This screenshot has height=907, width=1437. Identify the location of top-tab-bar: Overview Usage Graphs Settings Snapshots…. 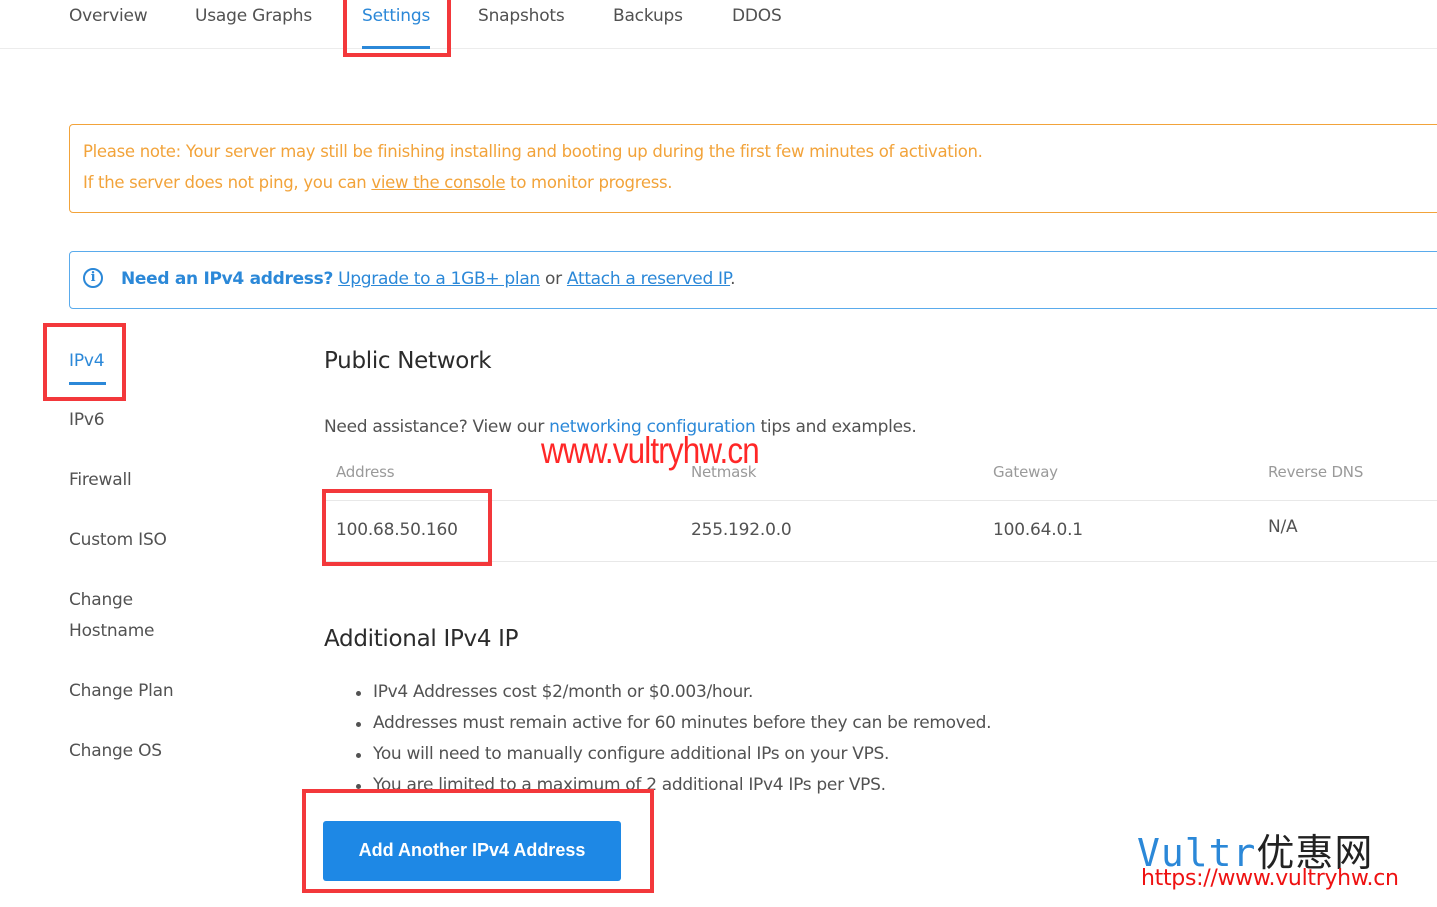
(718, 24).